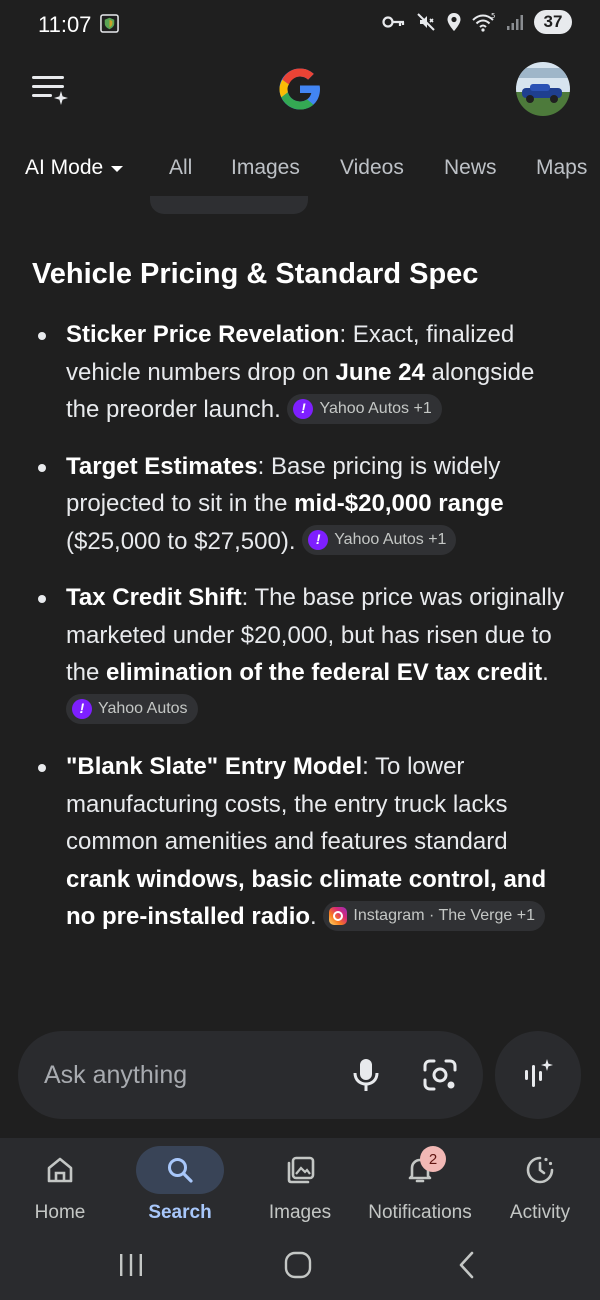 The image size is (600, 1300). What do you see at coordinates (300, 1212) in the screenshot?
I see `nav-label: Images` at bounding box center [300, 1212].